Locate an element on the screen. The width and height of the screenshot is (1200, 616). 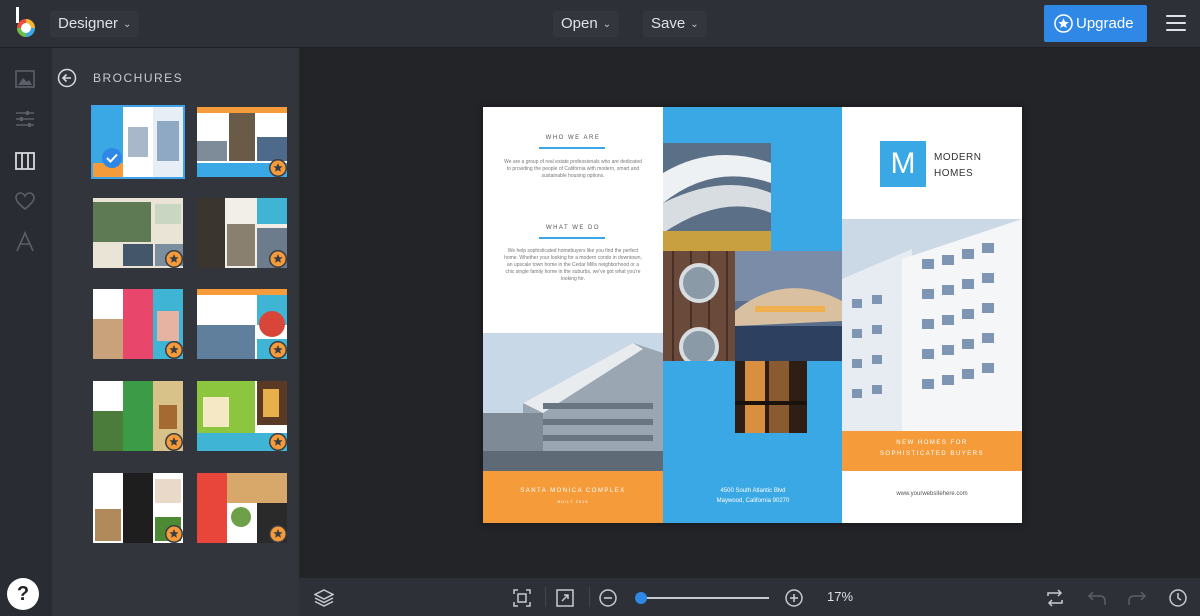
band-right-line-1: NEW HOMES FOR is located at coordinates (932, 443).